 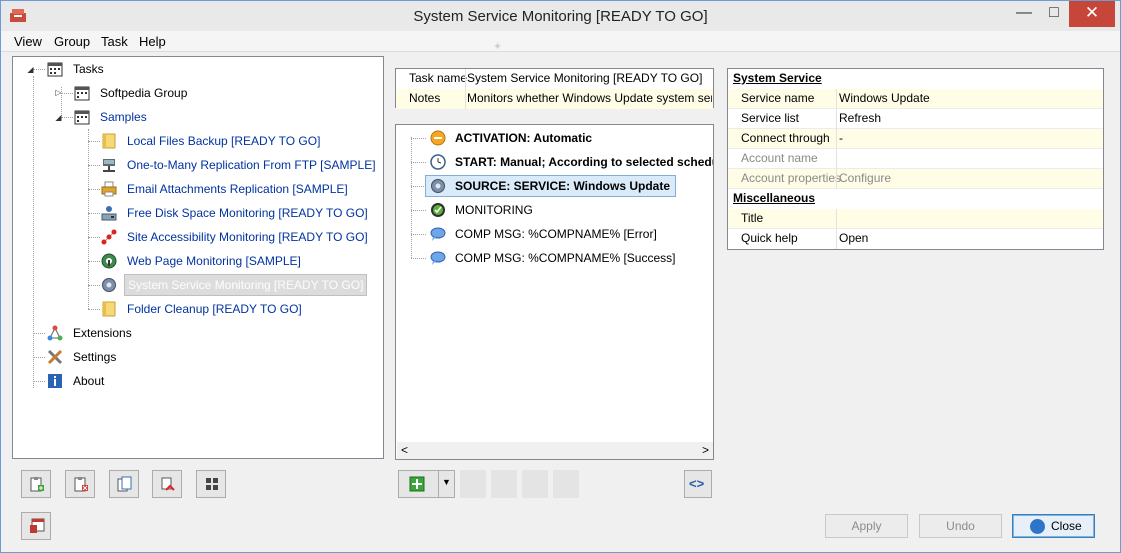 I want to click on tree-item-task: Local Files Backup [READY TO GO], so click(x=236, y=141).